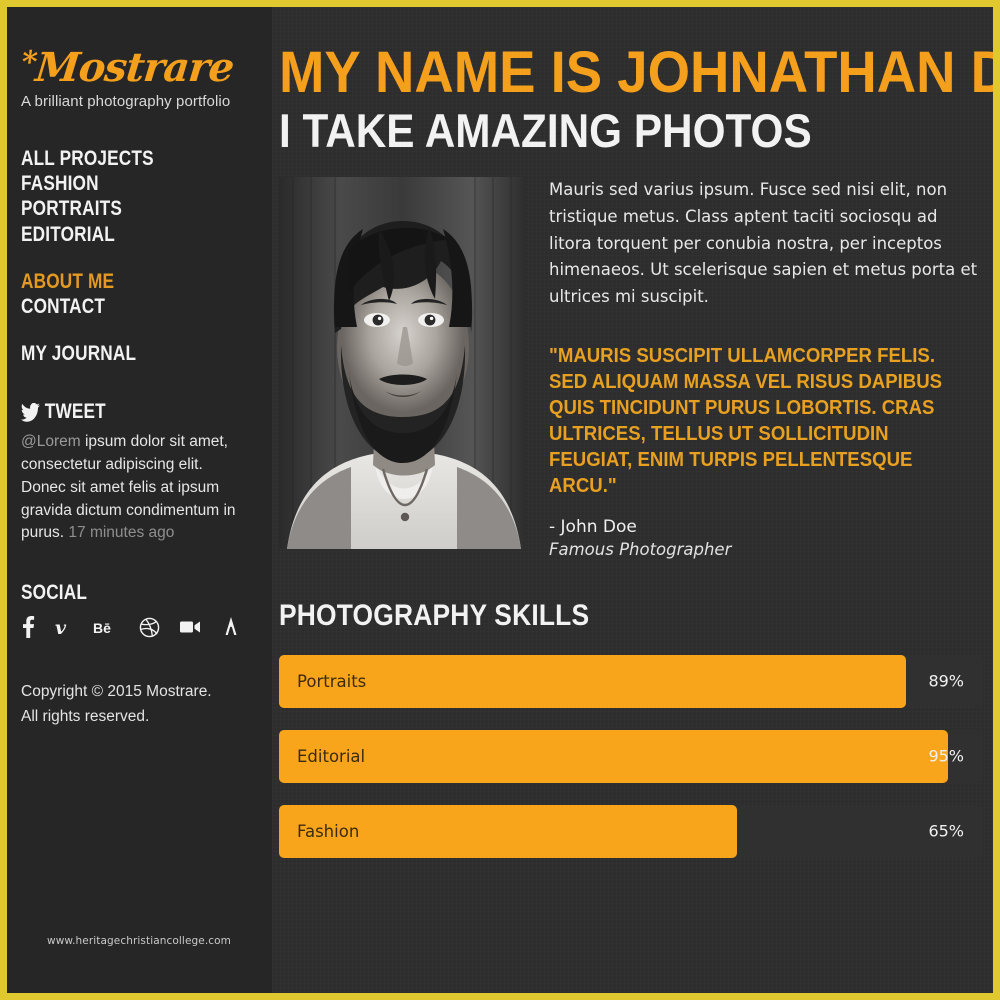 The height and width of the screenshot is (1000, 1000). Describe the element at coordinates (124, 158) in the screenshot. I see `sidebar-item-all-projects: ALL PROJECTS` at that location.